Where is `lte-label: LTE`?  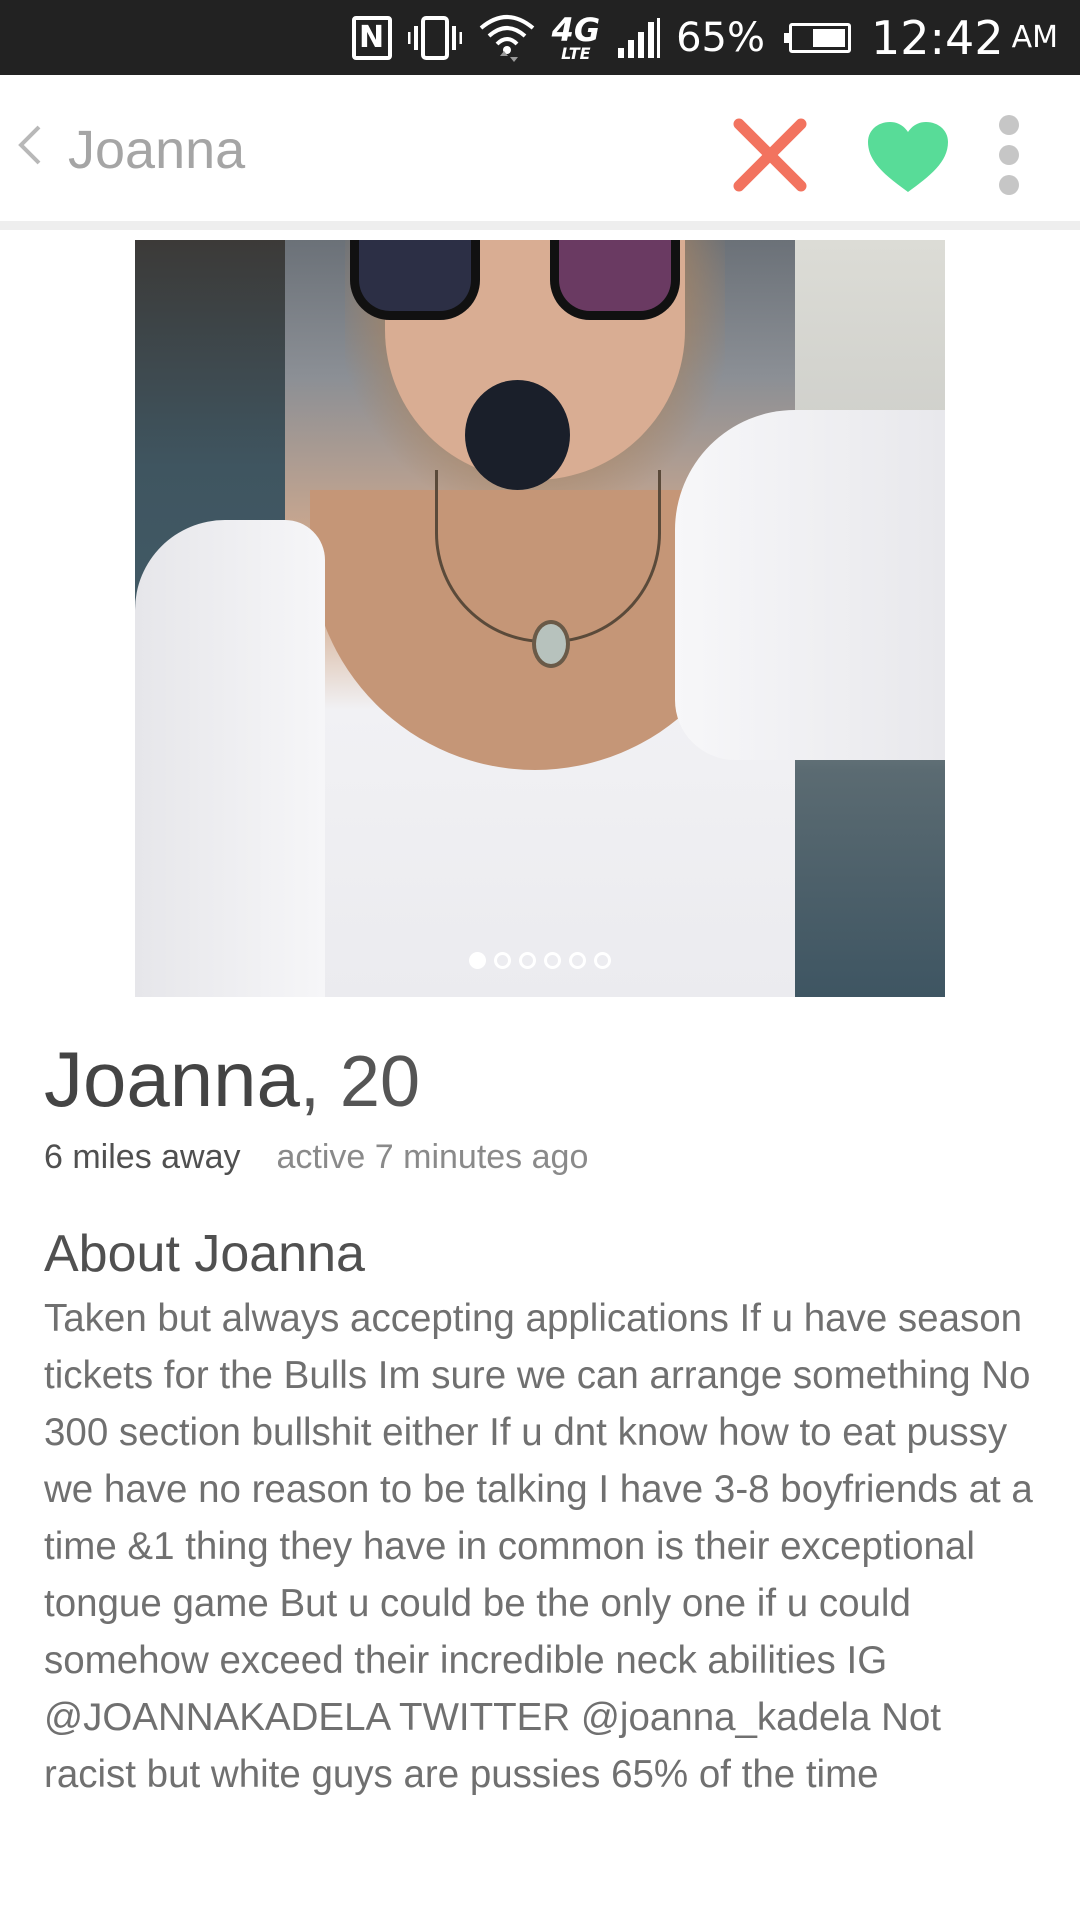 lte-label: LTE is located at coordinates (576, 53).